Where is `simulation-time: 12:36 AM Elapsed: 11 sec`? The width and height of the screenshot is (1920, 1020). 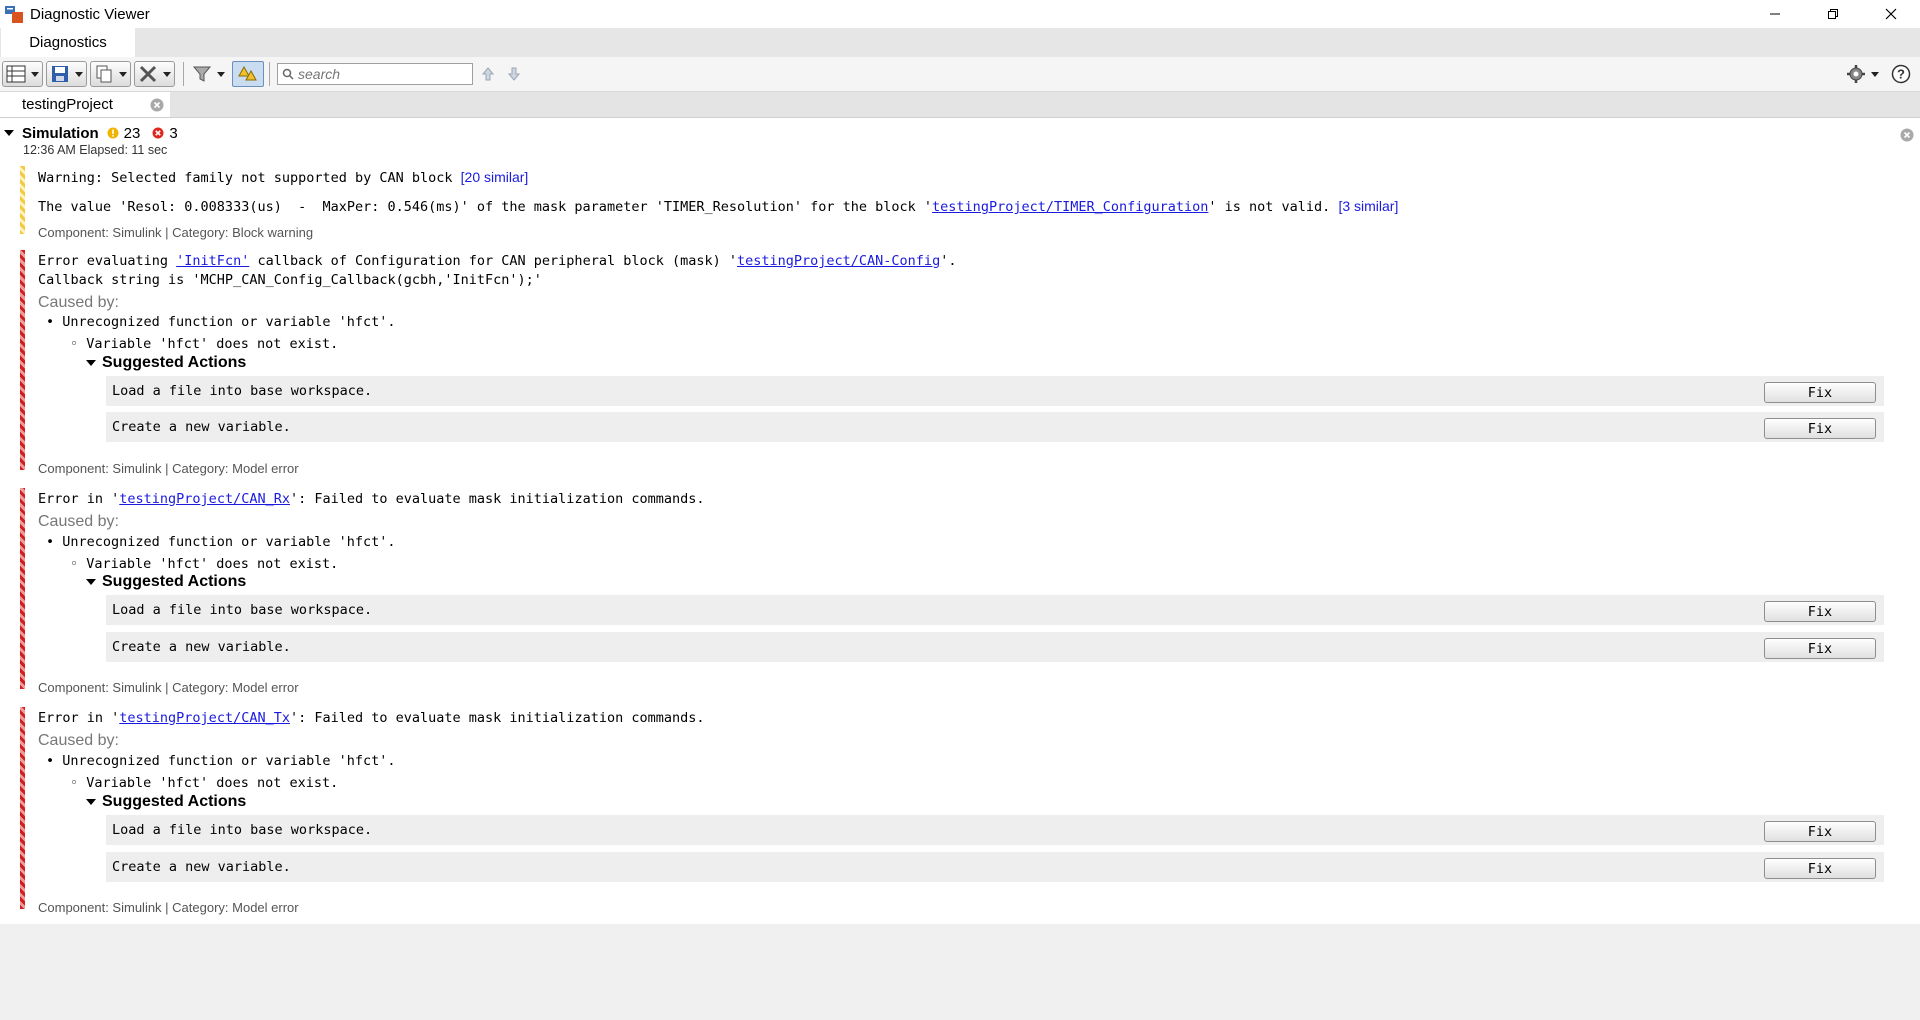
simulation-time: 12:36 AM Elapsed: 11 sec is located at coordinates (95, 150).